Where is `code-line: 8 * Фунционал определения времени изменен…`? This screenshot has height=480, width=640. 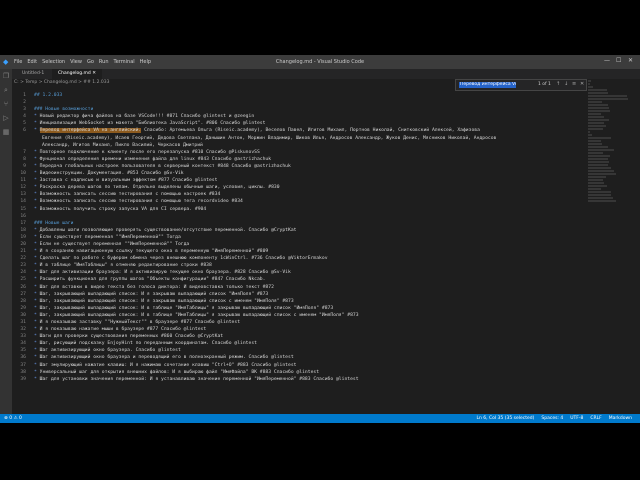
code-line: 8 * Фунционал определения времени изменен… is located at coordinates (299, 159).